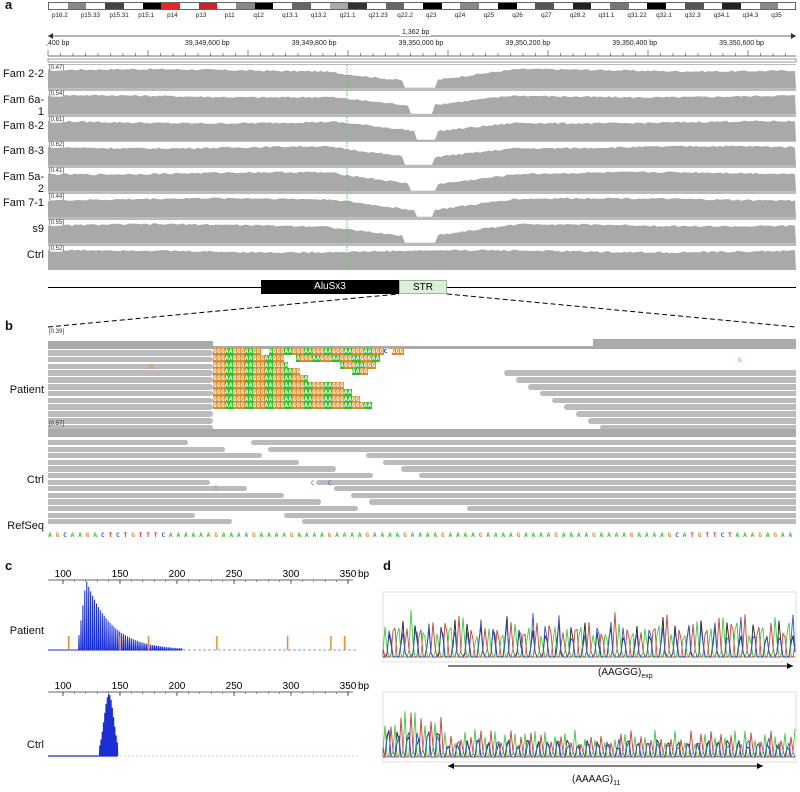  What do you see at coordinates (364, 686) in the screenshot?
I see `axis-unit: bp` at bounding box center [364, 686].